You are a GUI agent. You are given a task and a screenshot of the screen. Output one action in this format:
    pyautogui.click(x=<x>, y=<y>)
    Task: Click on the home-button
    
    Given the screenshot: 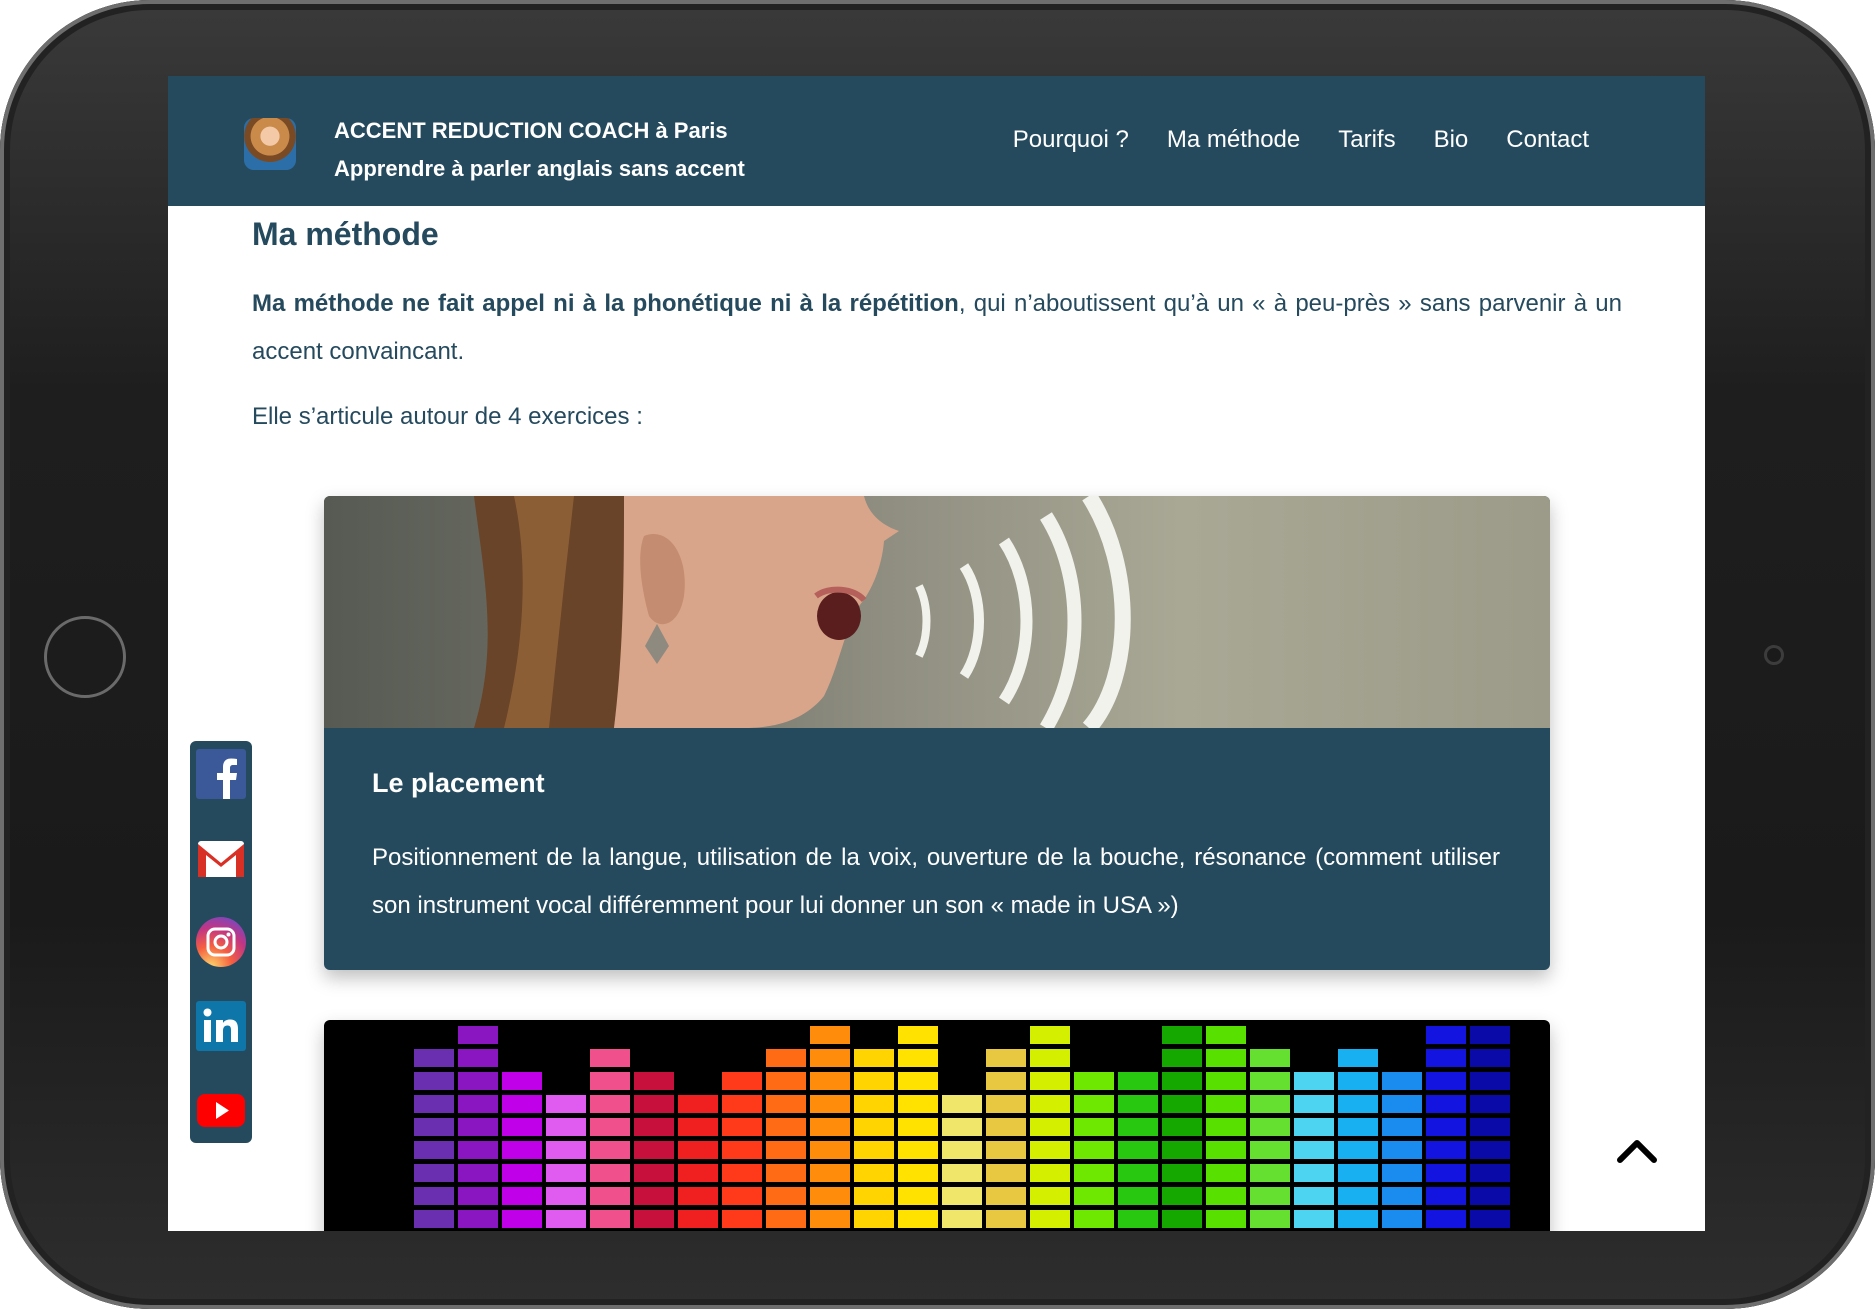 What is the action you would take?
    pyautogui.click(x=85, y=657)
    